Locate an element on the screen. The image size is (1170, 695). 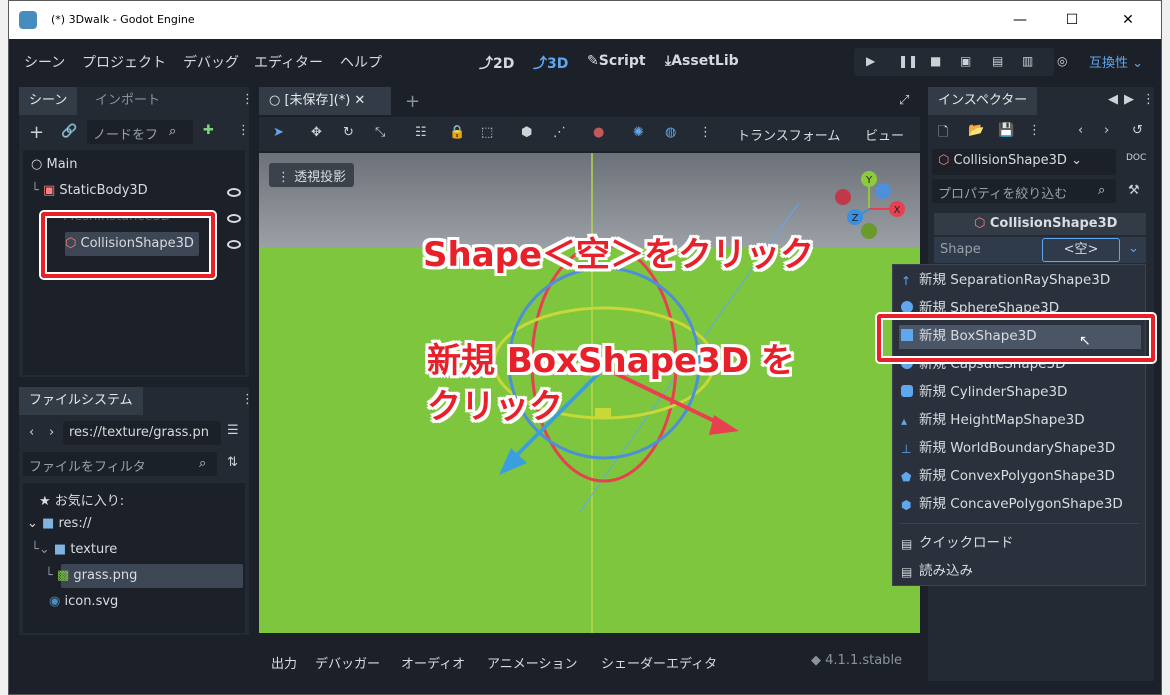
tab-import: インポート is located at coordinates (127, 101).